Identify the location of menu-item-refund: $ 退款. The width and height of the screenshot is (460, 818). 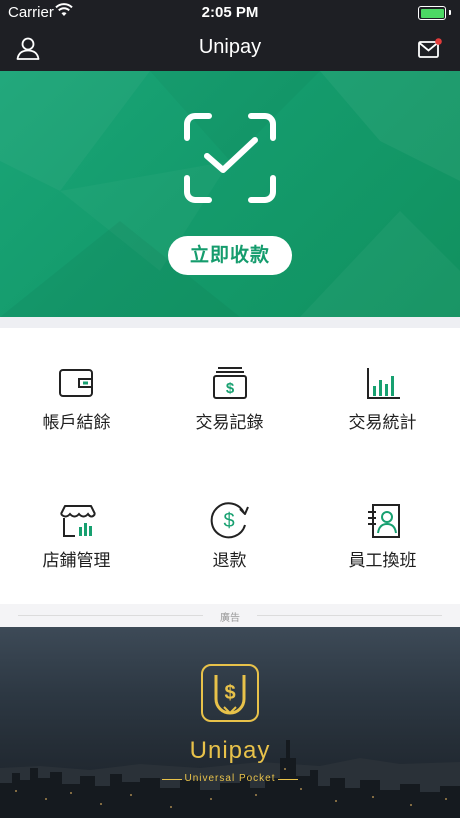
(229, 535).